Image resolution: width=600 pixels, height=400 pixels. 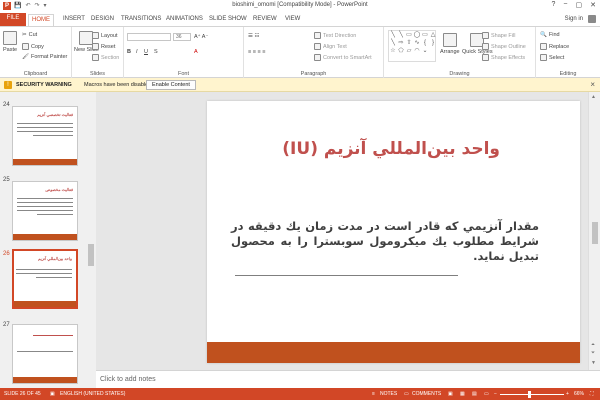 I want to click on shapes-gallery: ╲ ╲ ▭ ◯ ▭ △ ╲ ⇨ ⇧ ∿{} ☆ ⬠ ▱ ◠ ⌄, so click(x=412, y=46).